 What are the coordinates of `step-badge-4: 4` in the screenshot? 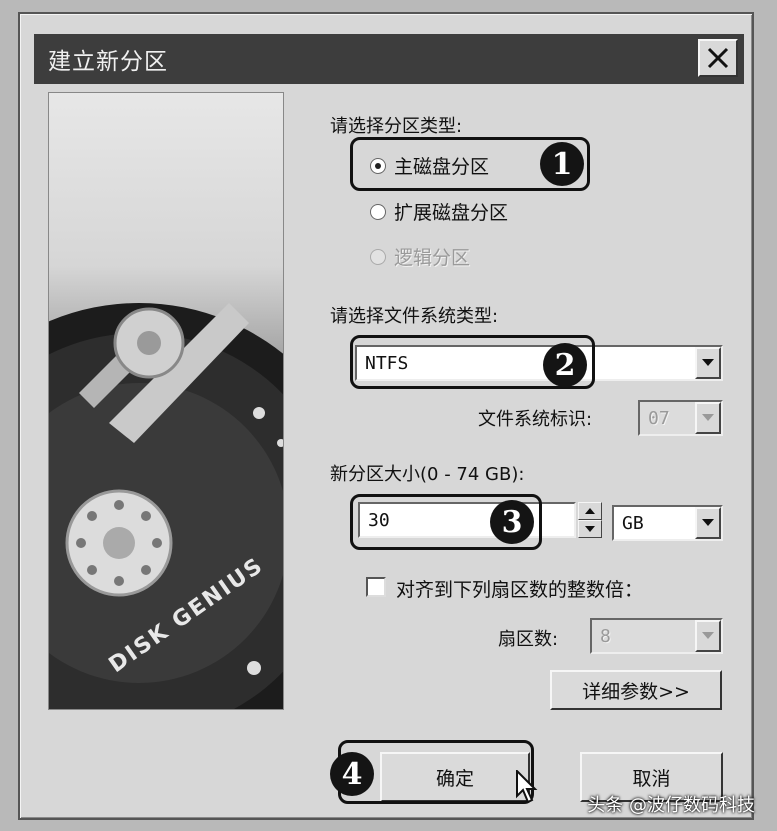 It's located at (352, 774).